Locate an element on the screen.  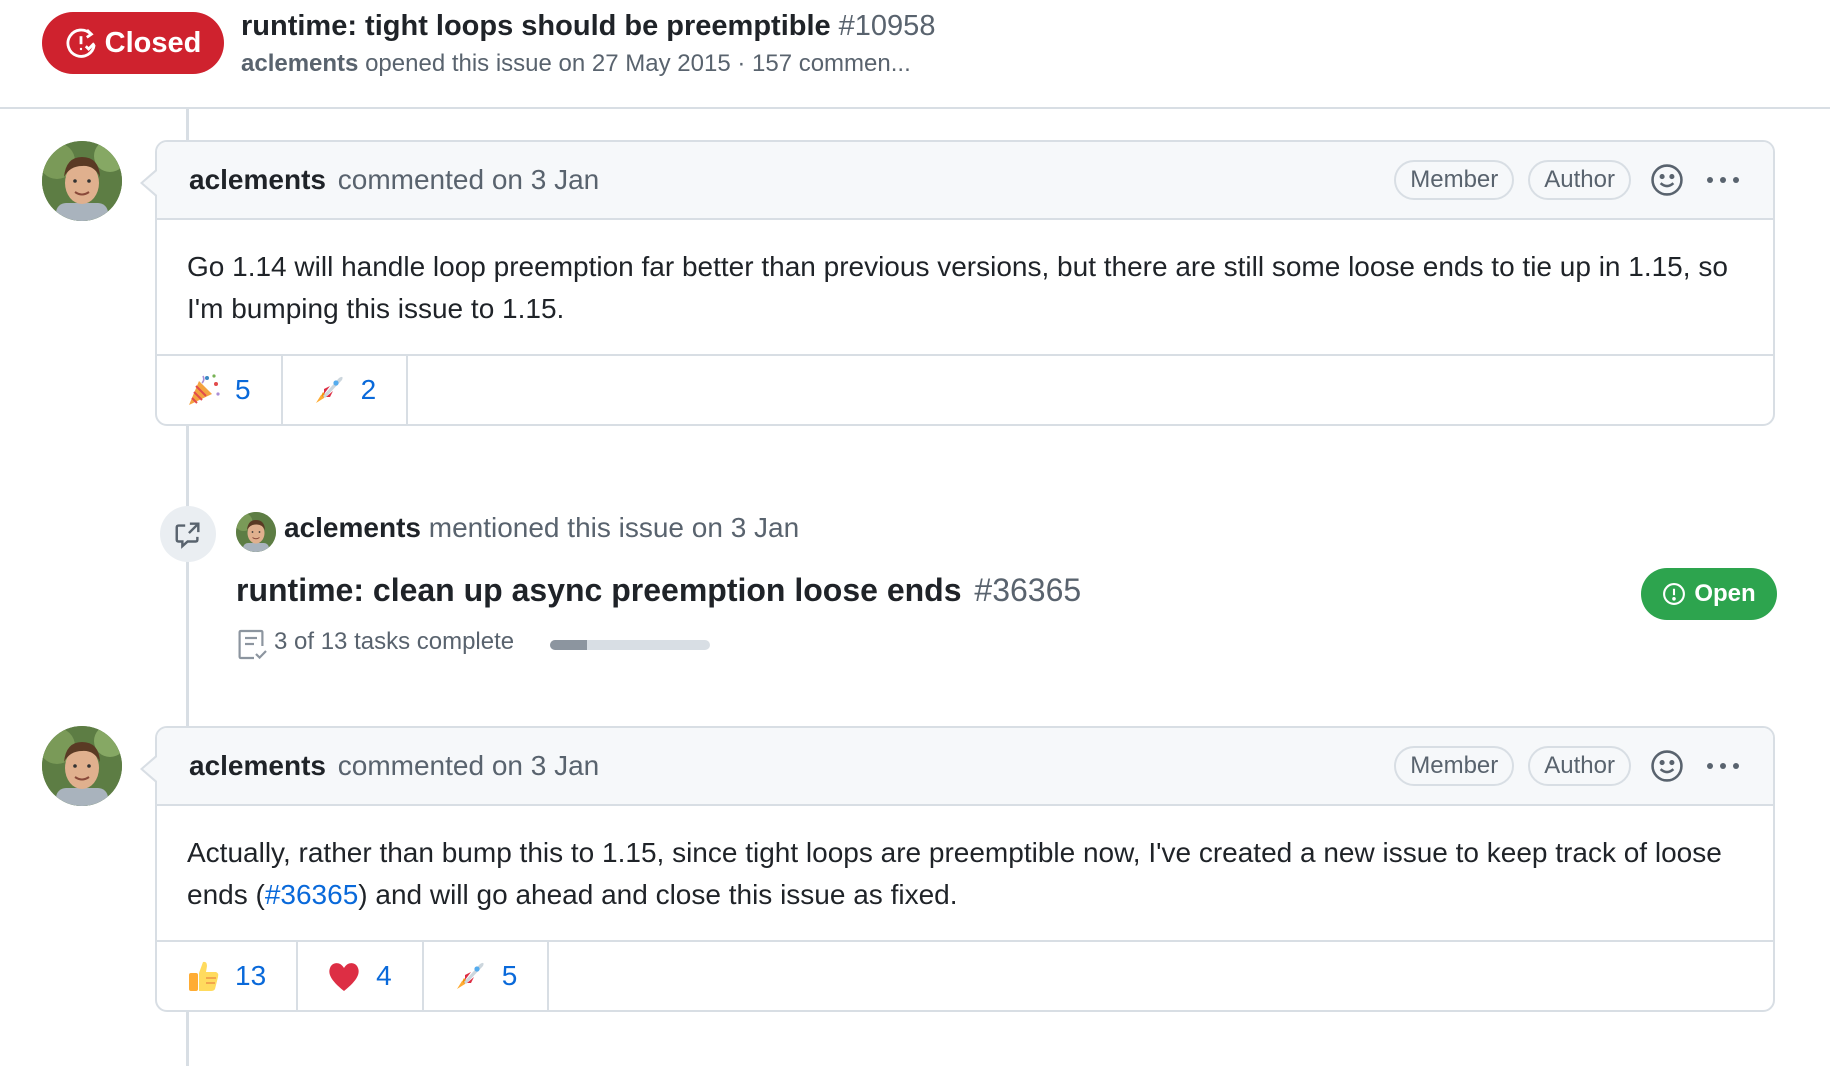
referenced-issue-number: #36365 is located at coordinates (1028, 590).